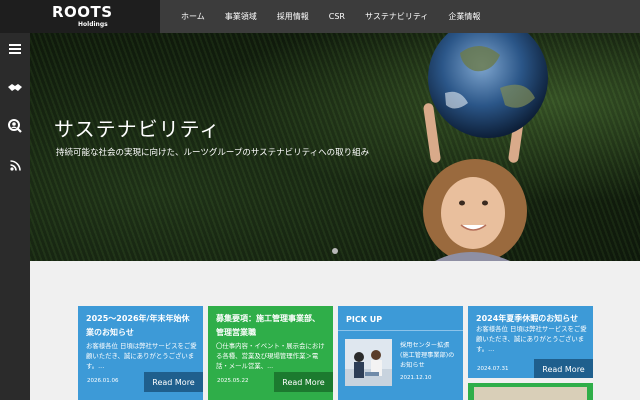  I want to click on logo: ROOTS Holdings, so click(80, 16).